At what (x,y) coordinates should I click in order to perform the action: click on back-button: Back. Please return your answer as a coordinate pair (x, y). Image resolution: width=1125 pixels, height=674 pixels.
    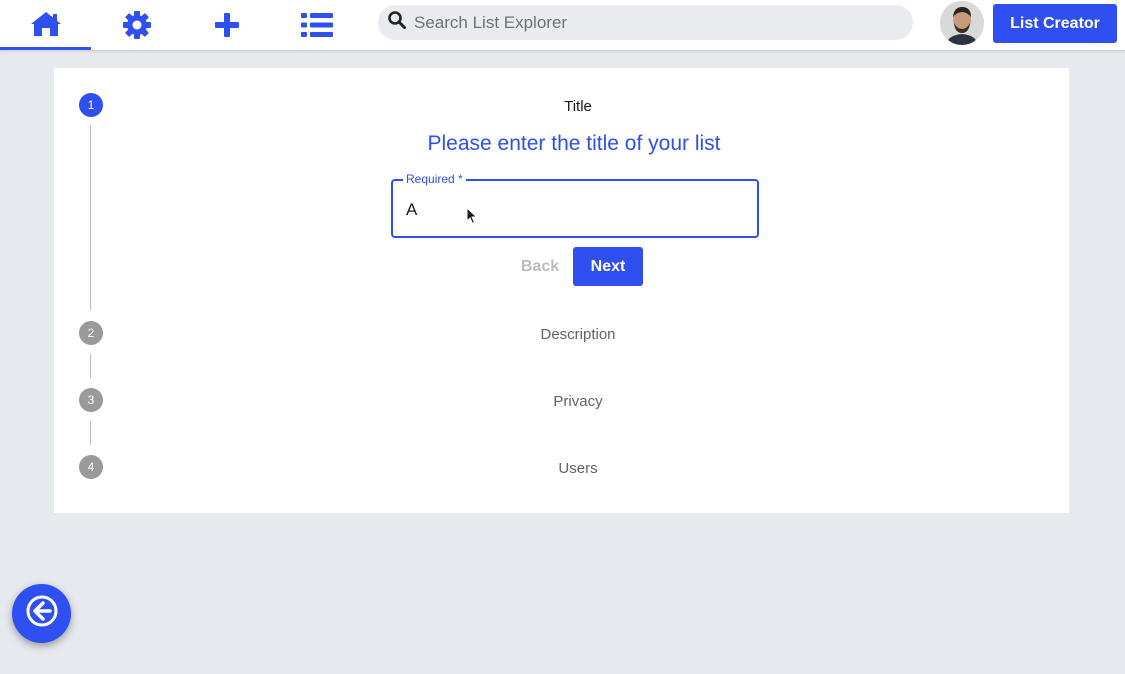
    Looking at the image, I should click on (540, 267).